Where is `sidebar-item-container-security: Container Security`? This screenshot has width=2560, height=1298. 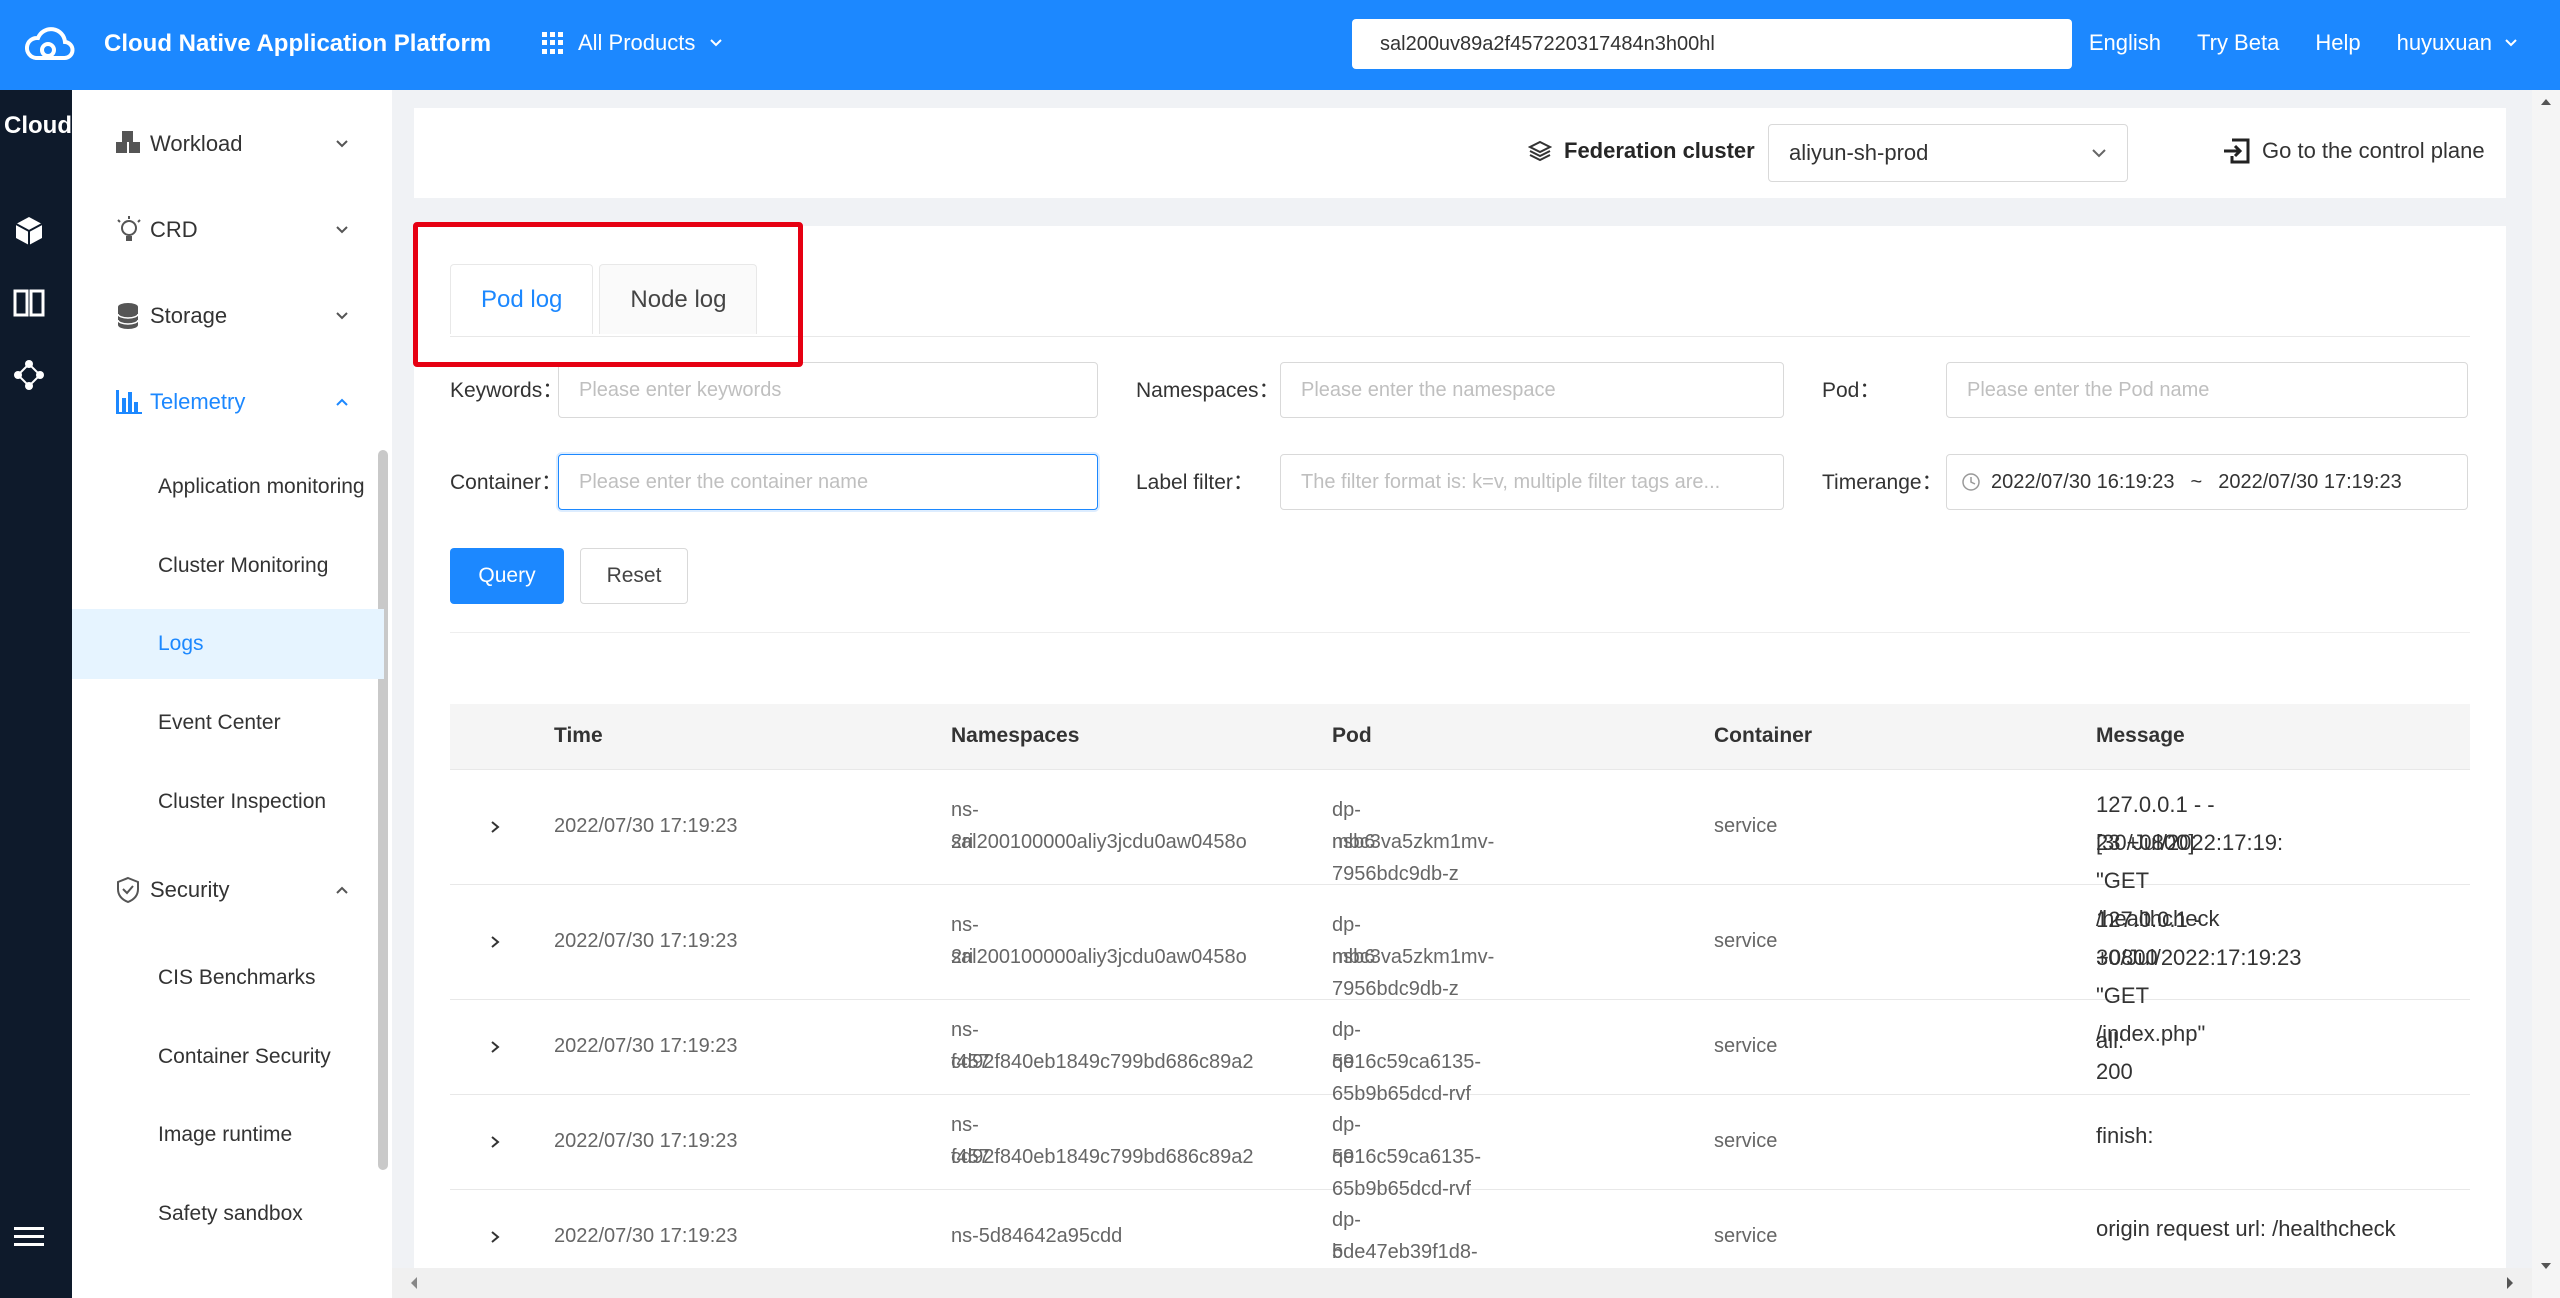
sidebar-item-container-security: Container Security is located at coordinates (228, 1057).